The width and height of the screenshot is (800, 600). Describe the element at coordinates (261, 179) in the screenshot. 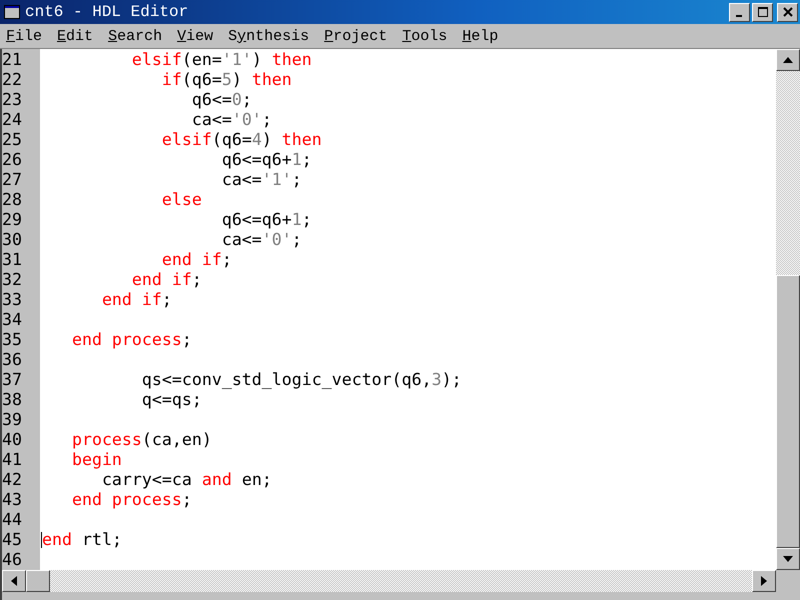

I see `code-line: ca<='1';` at that location.